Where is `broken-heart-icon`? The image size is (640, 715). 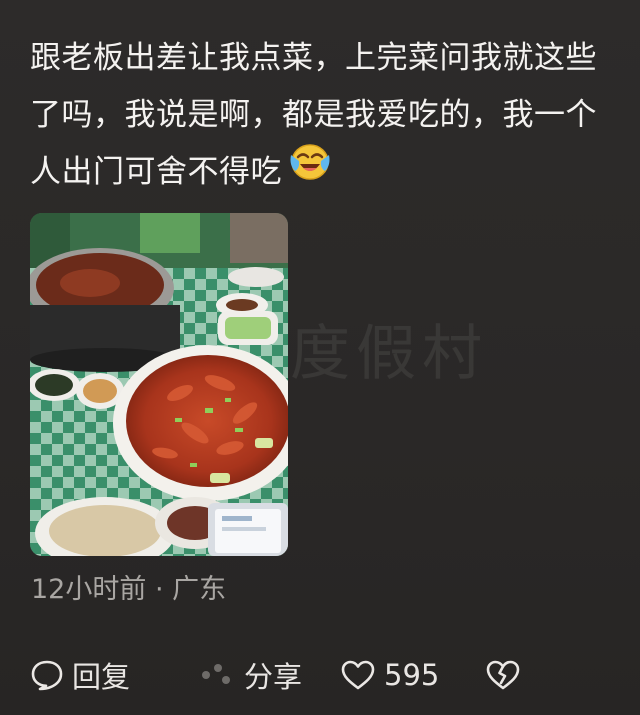 broken-heart-icon is located at coordinates (503, 675).